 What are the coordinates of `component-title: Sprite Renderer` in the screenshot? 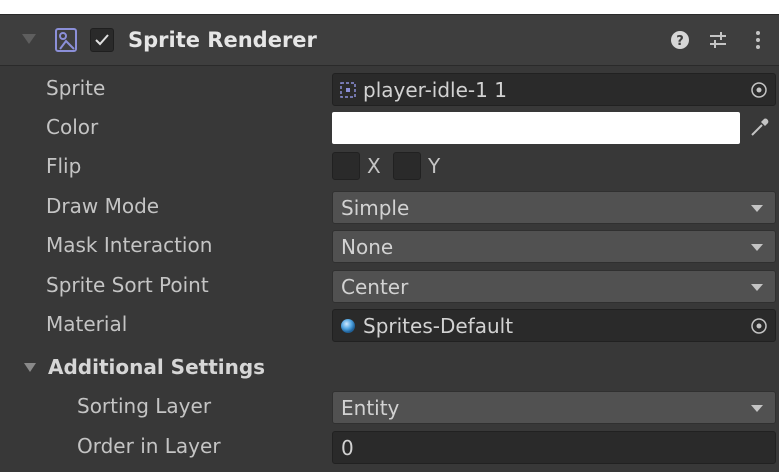 It's located at (222, 40).